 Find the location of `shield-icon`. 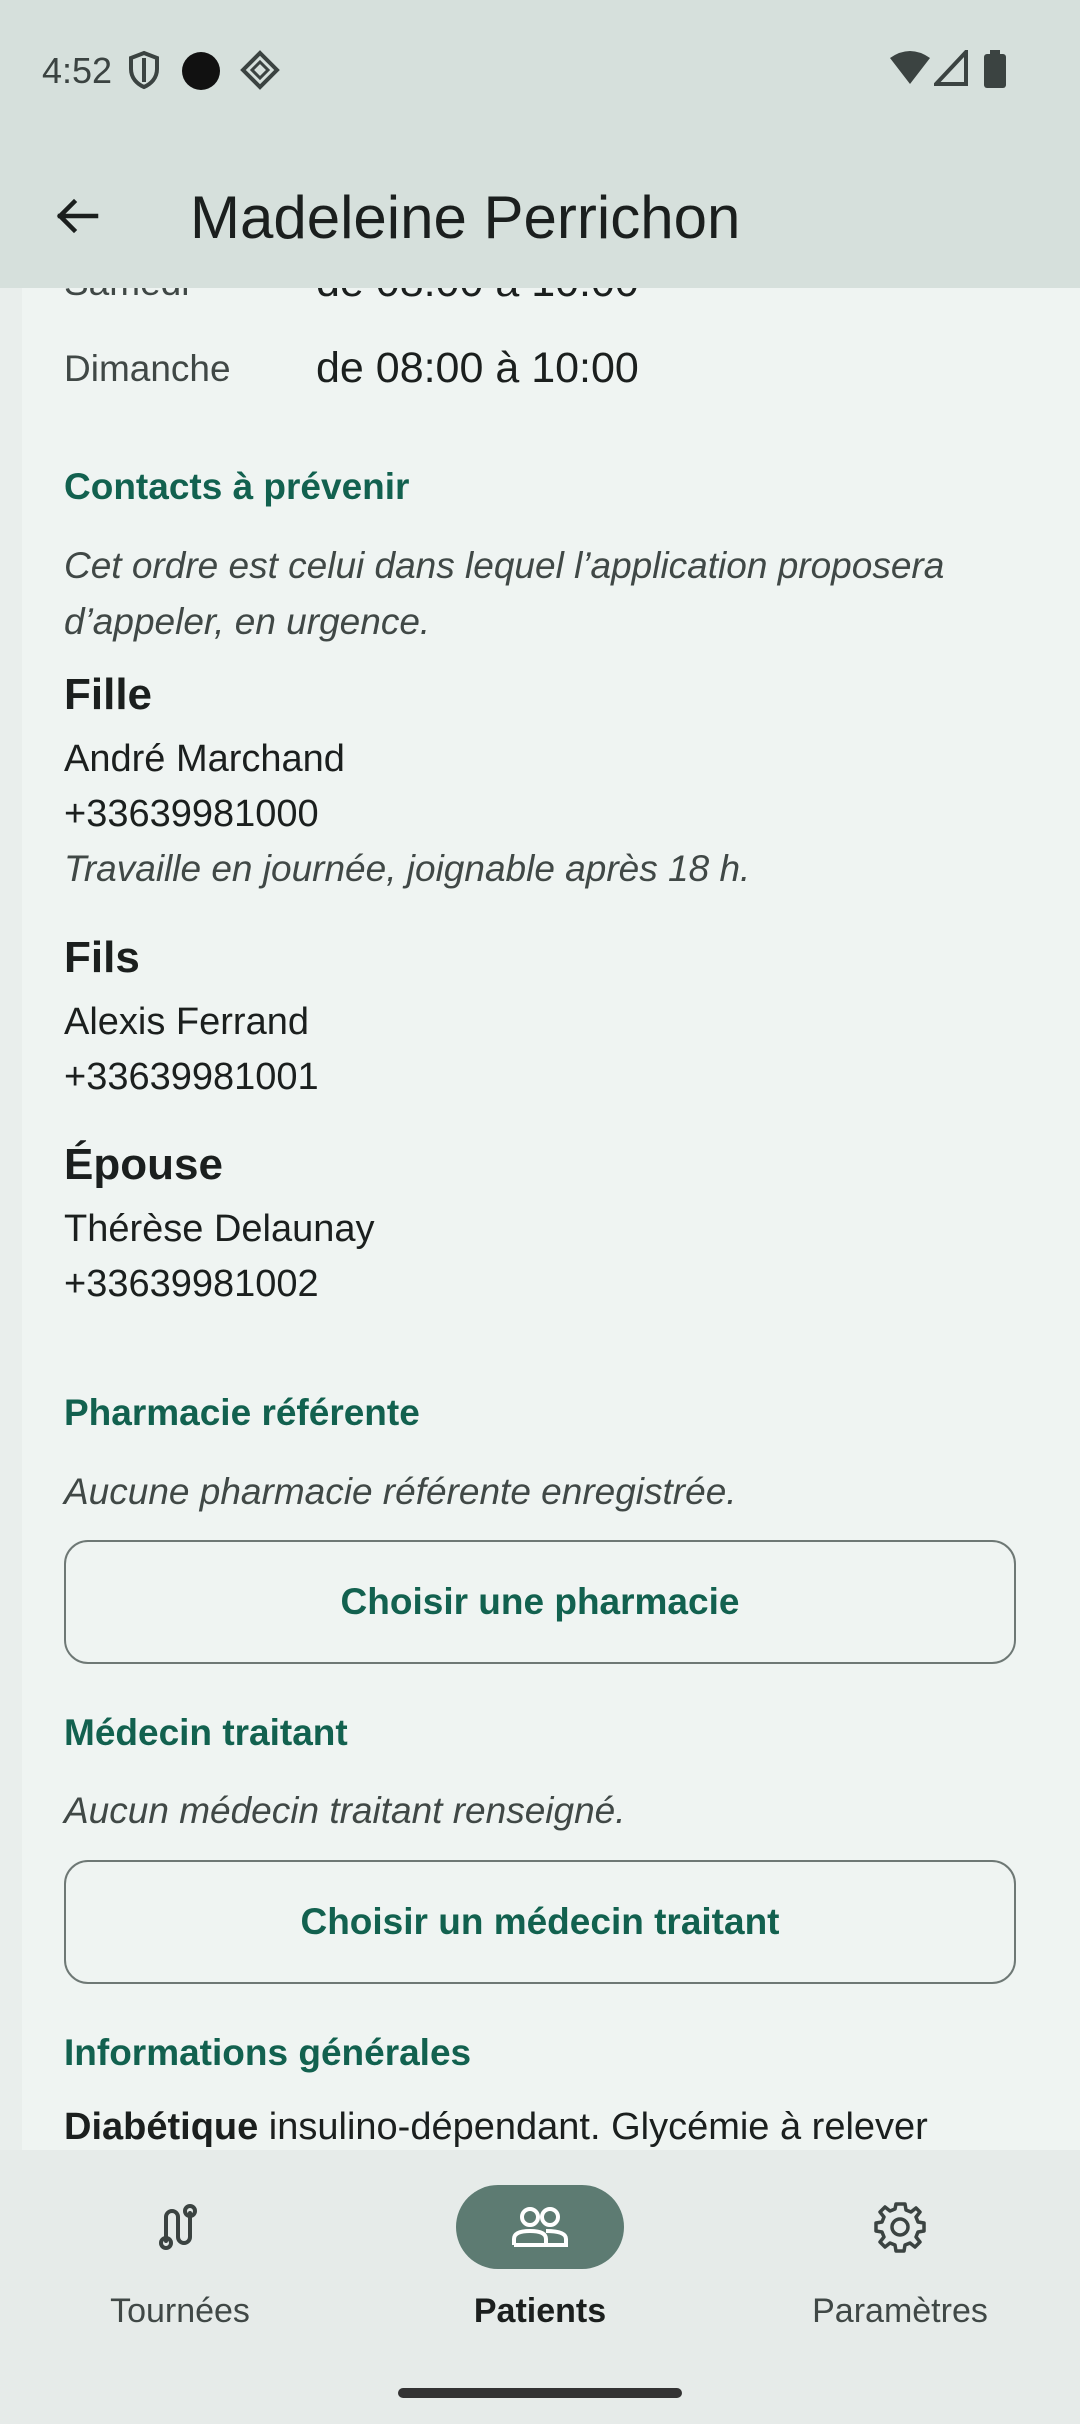

shield-icon is located at coordinates (144, 70).